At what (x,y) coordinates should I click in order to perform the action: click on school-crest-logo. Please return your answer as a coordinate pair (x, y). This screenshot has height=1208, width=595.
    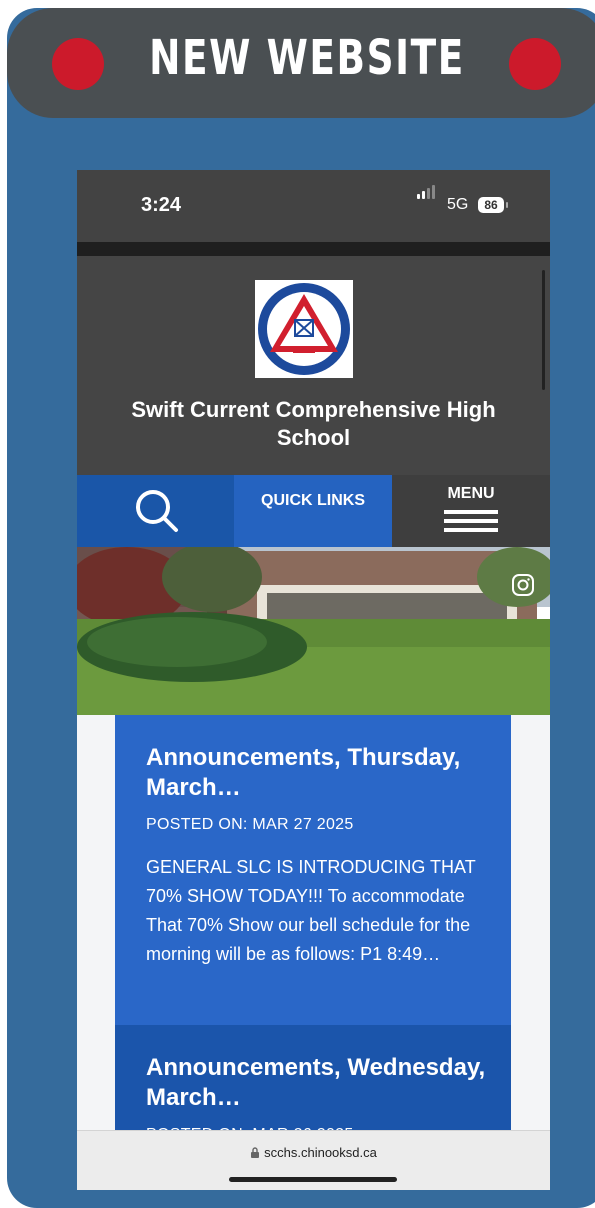
    Looking at the image, I should click on (304, 329).